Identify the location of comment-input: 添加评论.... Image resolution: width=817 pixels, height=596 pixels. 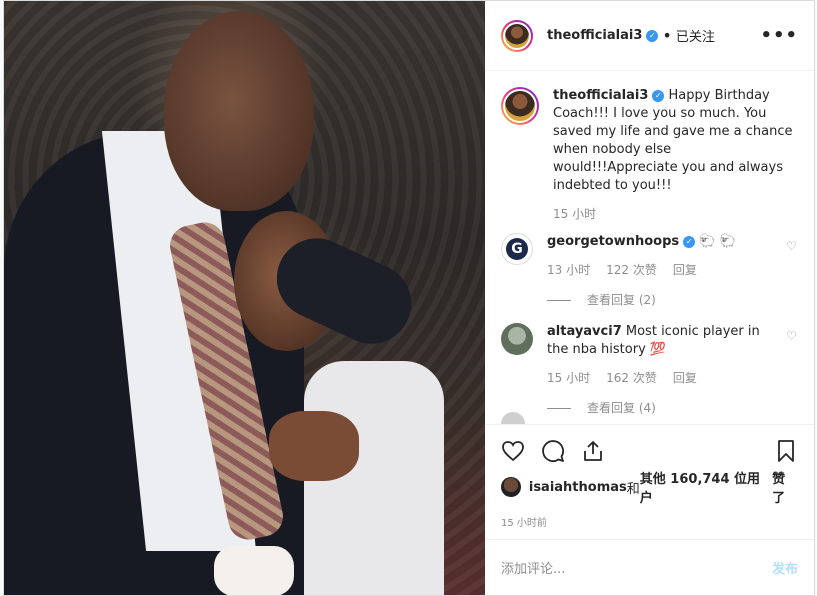
(533, 567).